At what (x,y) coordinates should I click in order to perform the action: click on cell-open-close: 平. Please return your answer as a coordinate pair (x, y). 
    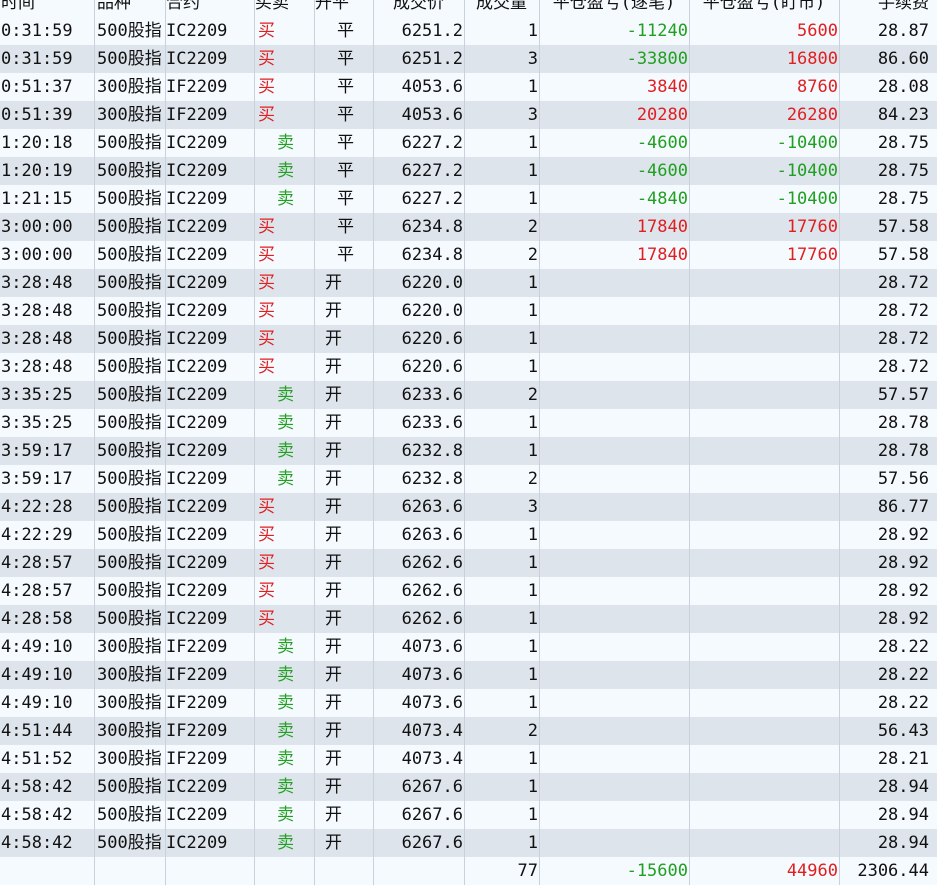
    Looking at the image, I should click on (344, 31).